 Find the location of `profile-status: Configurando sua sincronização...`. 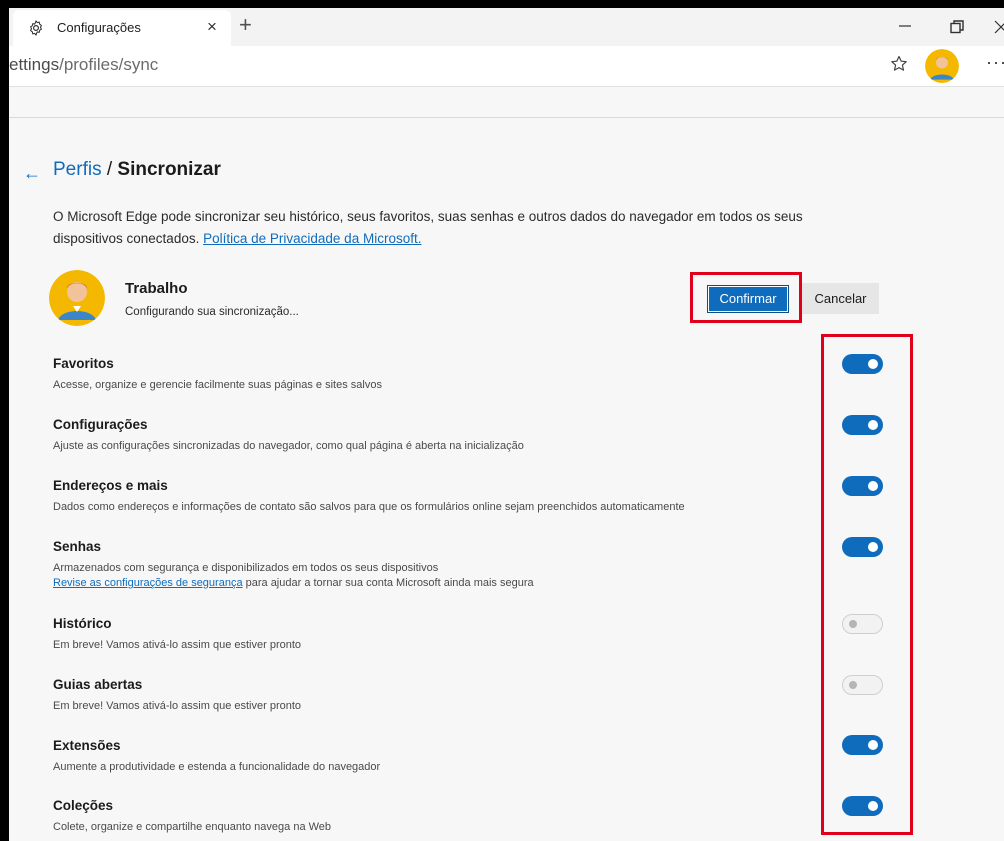

profile-status: Configurando sua sincronização... is located at coordinates (212, 312).